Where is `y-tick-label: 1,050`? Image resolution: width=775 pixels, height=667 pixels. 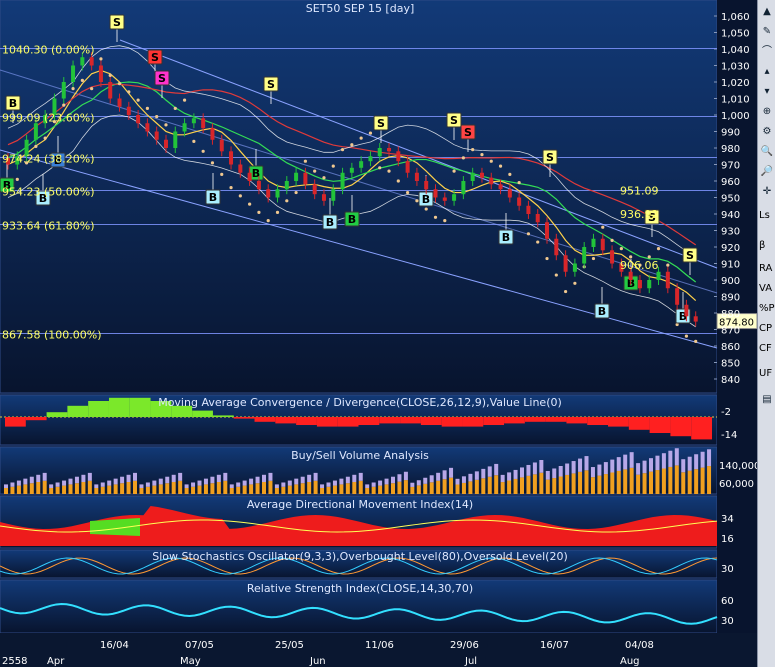 y-tick-label: 1,050 is located at coordinates (735, 34).